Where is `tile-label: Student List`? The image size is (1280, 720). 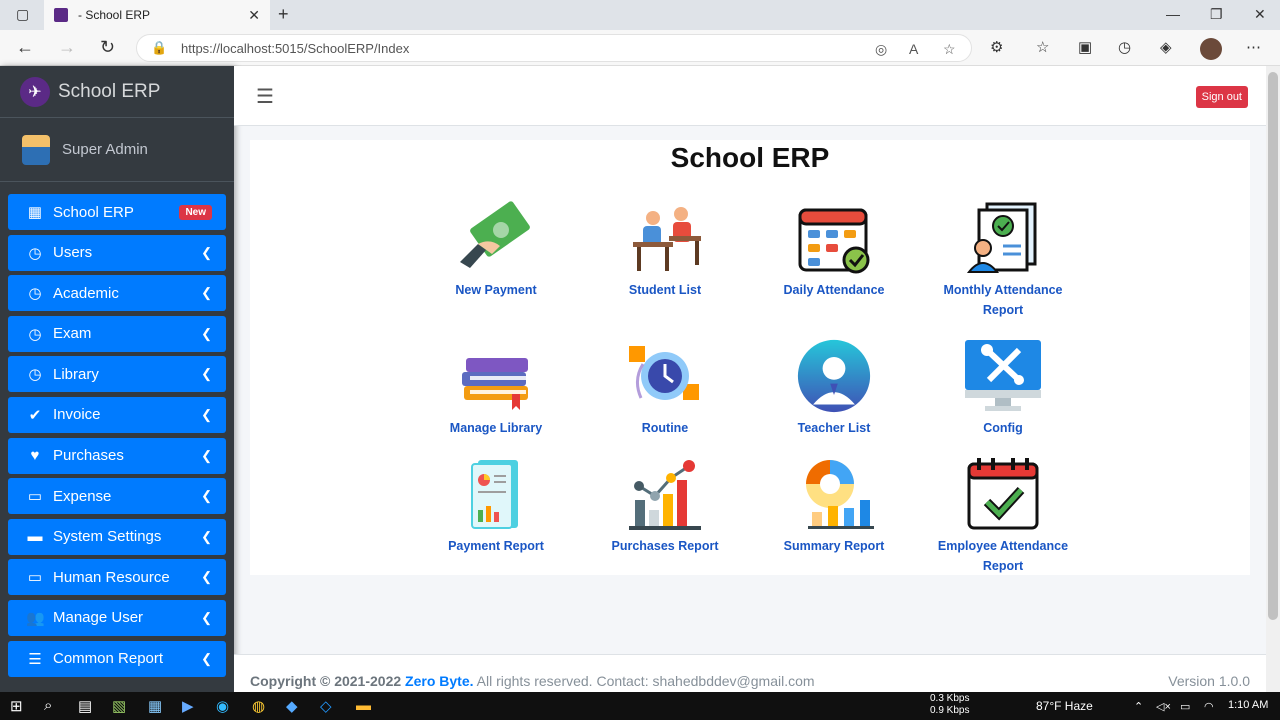
tile-label: Student List is located at coordinates (665, 290).